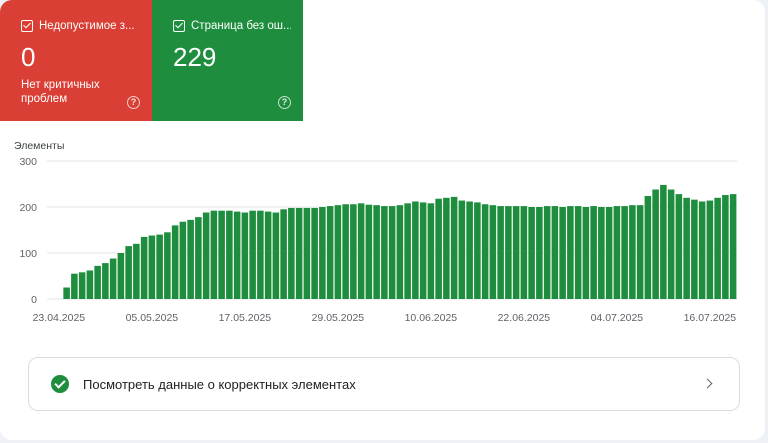 The width and height of the screenshot is (768, 443). What do you see at coordinates (195, 57) in the screenshot?
I see `tile-valid-value: 229` at bounding box center [195, 57].